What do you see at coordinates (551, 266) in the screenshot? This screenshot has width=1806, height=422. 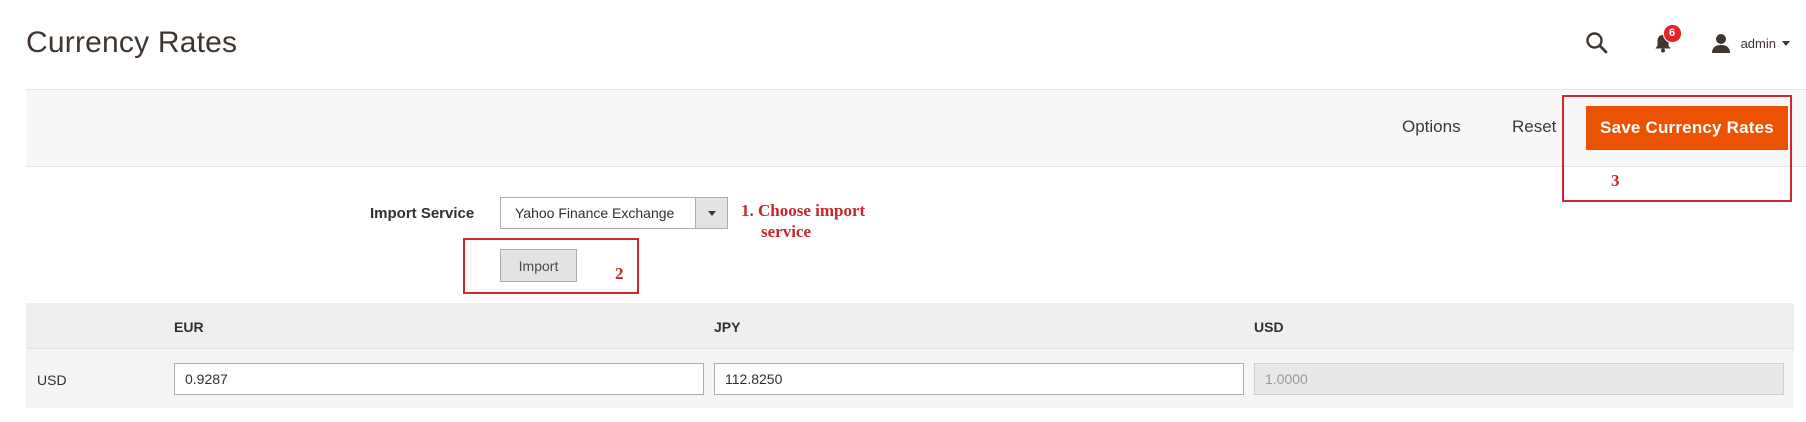 I see `annotation-box-import` at bounding box center [551, 266].